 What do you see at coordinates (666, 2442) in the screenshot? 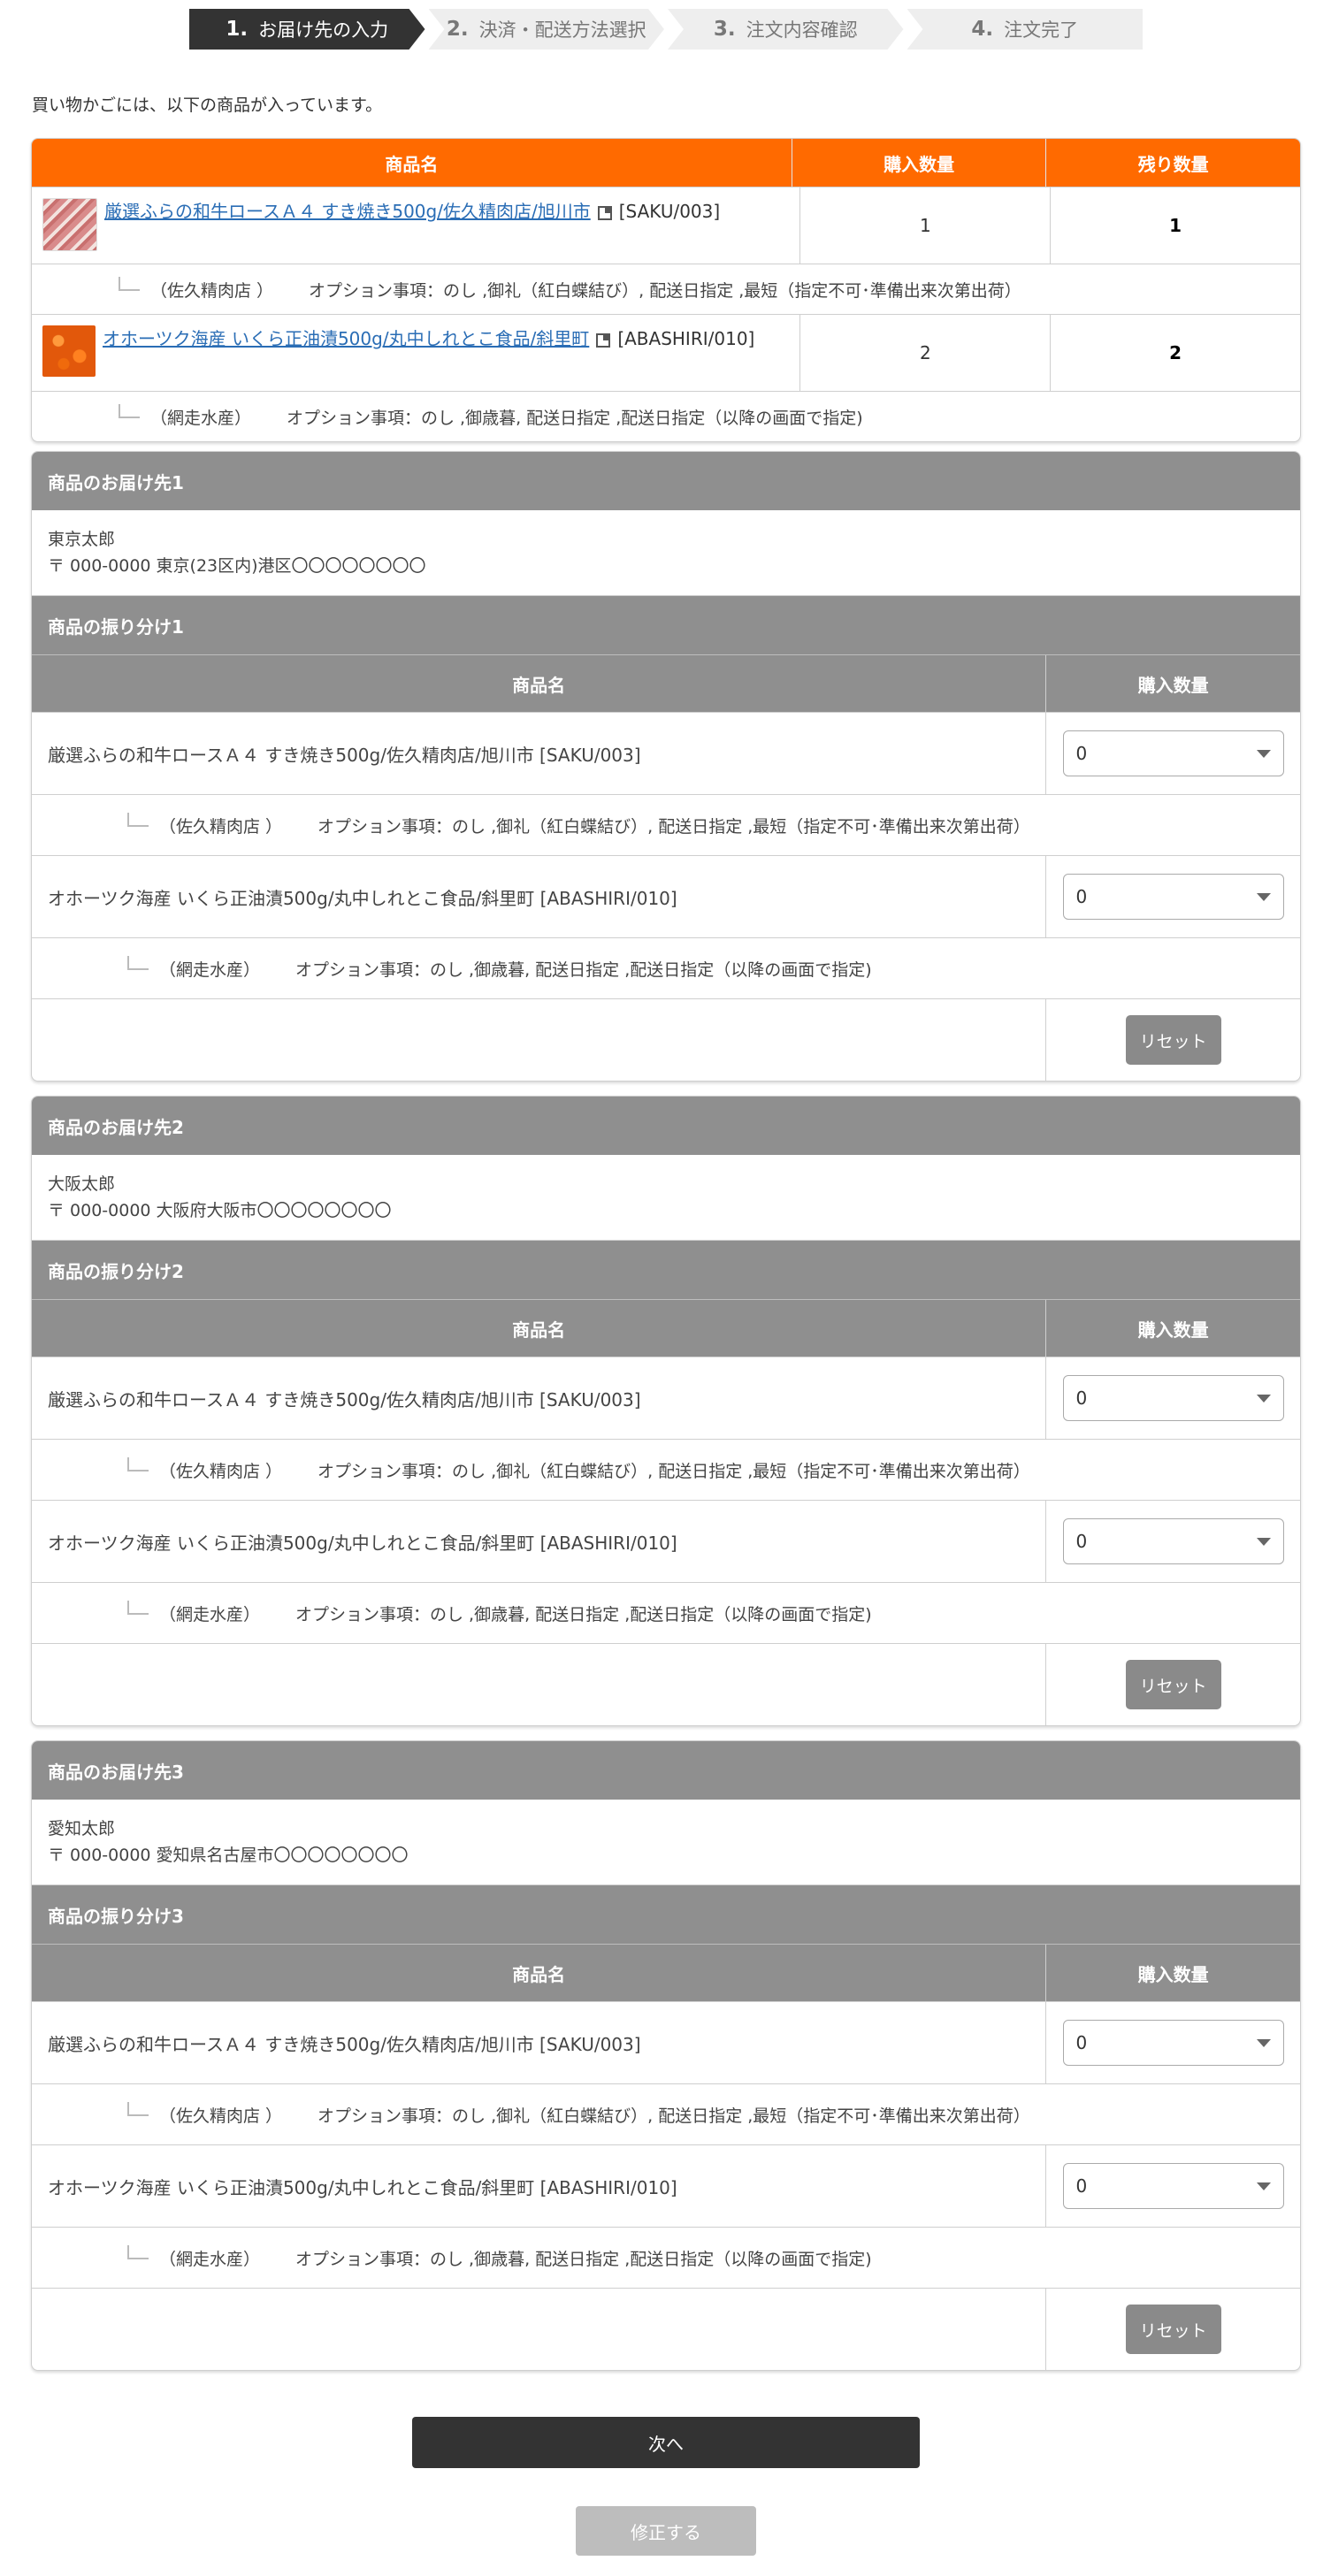
I see `next-button: 次へ` at bounding box center [666, 2442].